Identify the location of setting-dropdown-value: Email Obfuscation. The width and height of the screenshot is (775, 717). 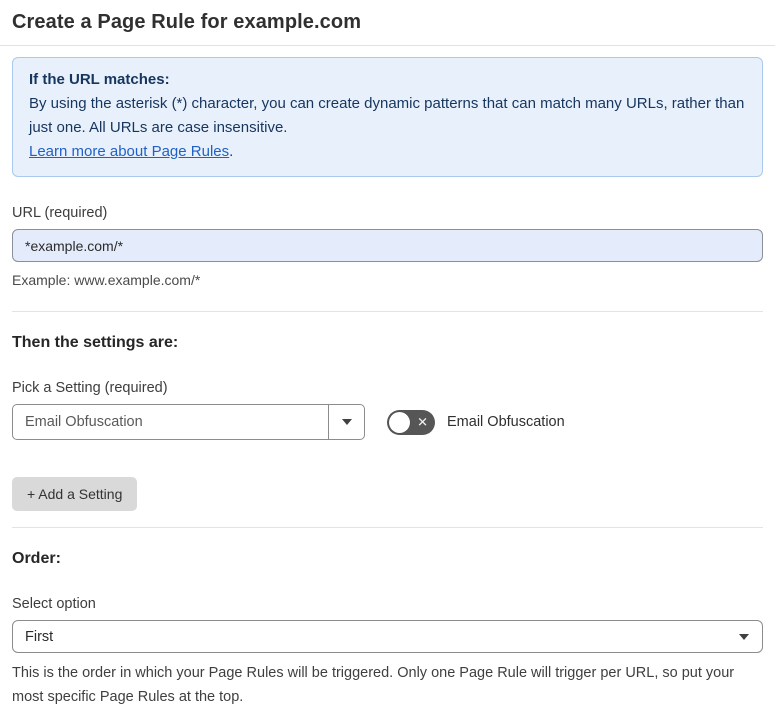
(84, 422).